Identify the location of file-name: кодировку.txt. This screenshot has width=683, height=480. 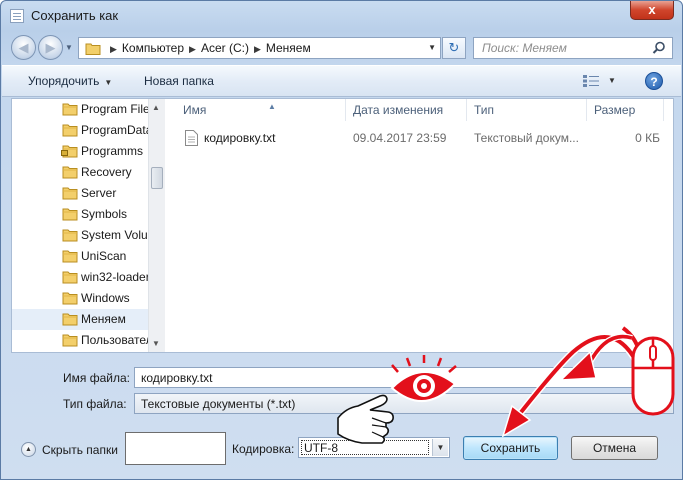
(240, 138).